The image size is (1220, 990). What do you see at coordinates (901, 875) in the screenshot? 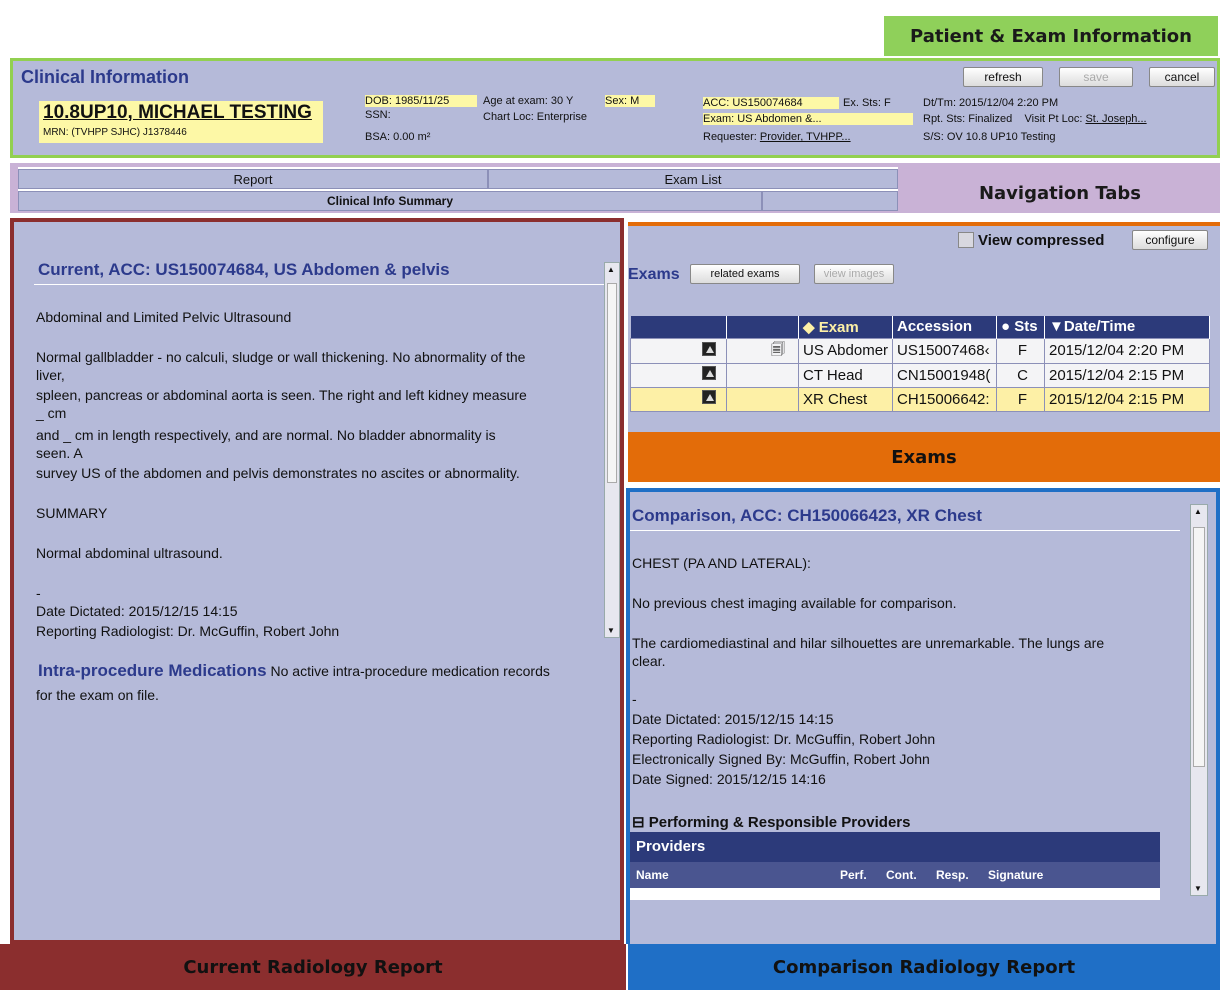
I see `col-cont: Cont.` at bounding box center [901, 875].